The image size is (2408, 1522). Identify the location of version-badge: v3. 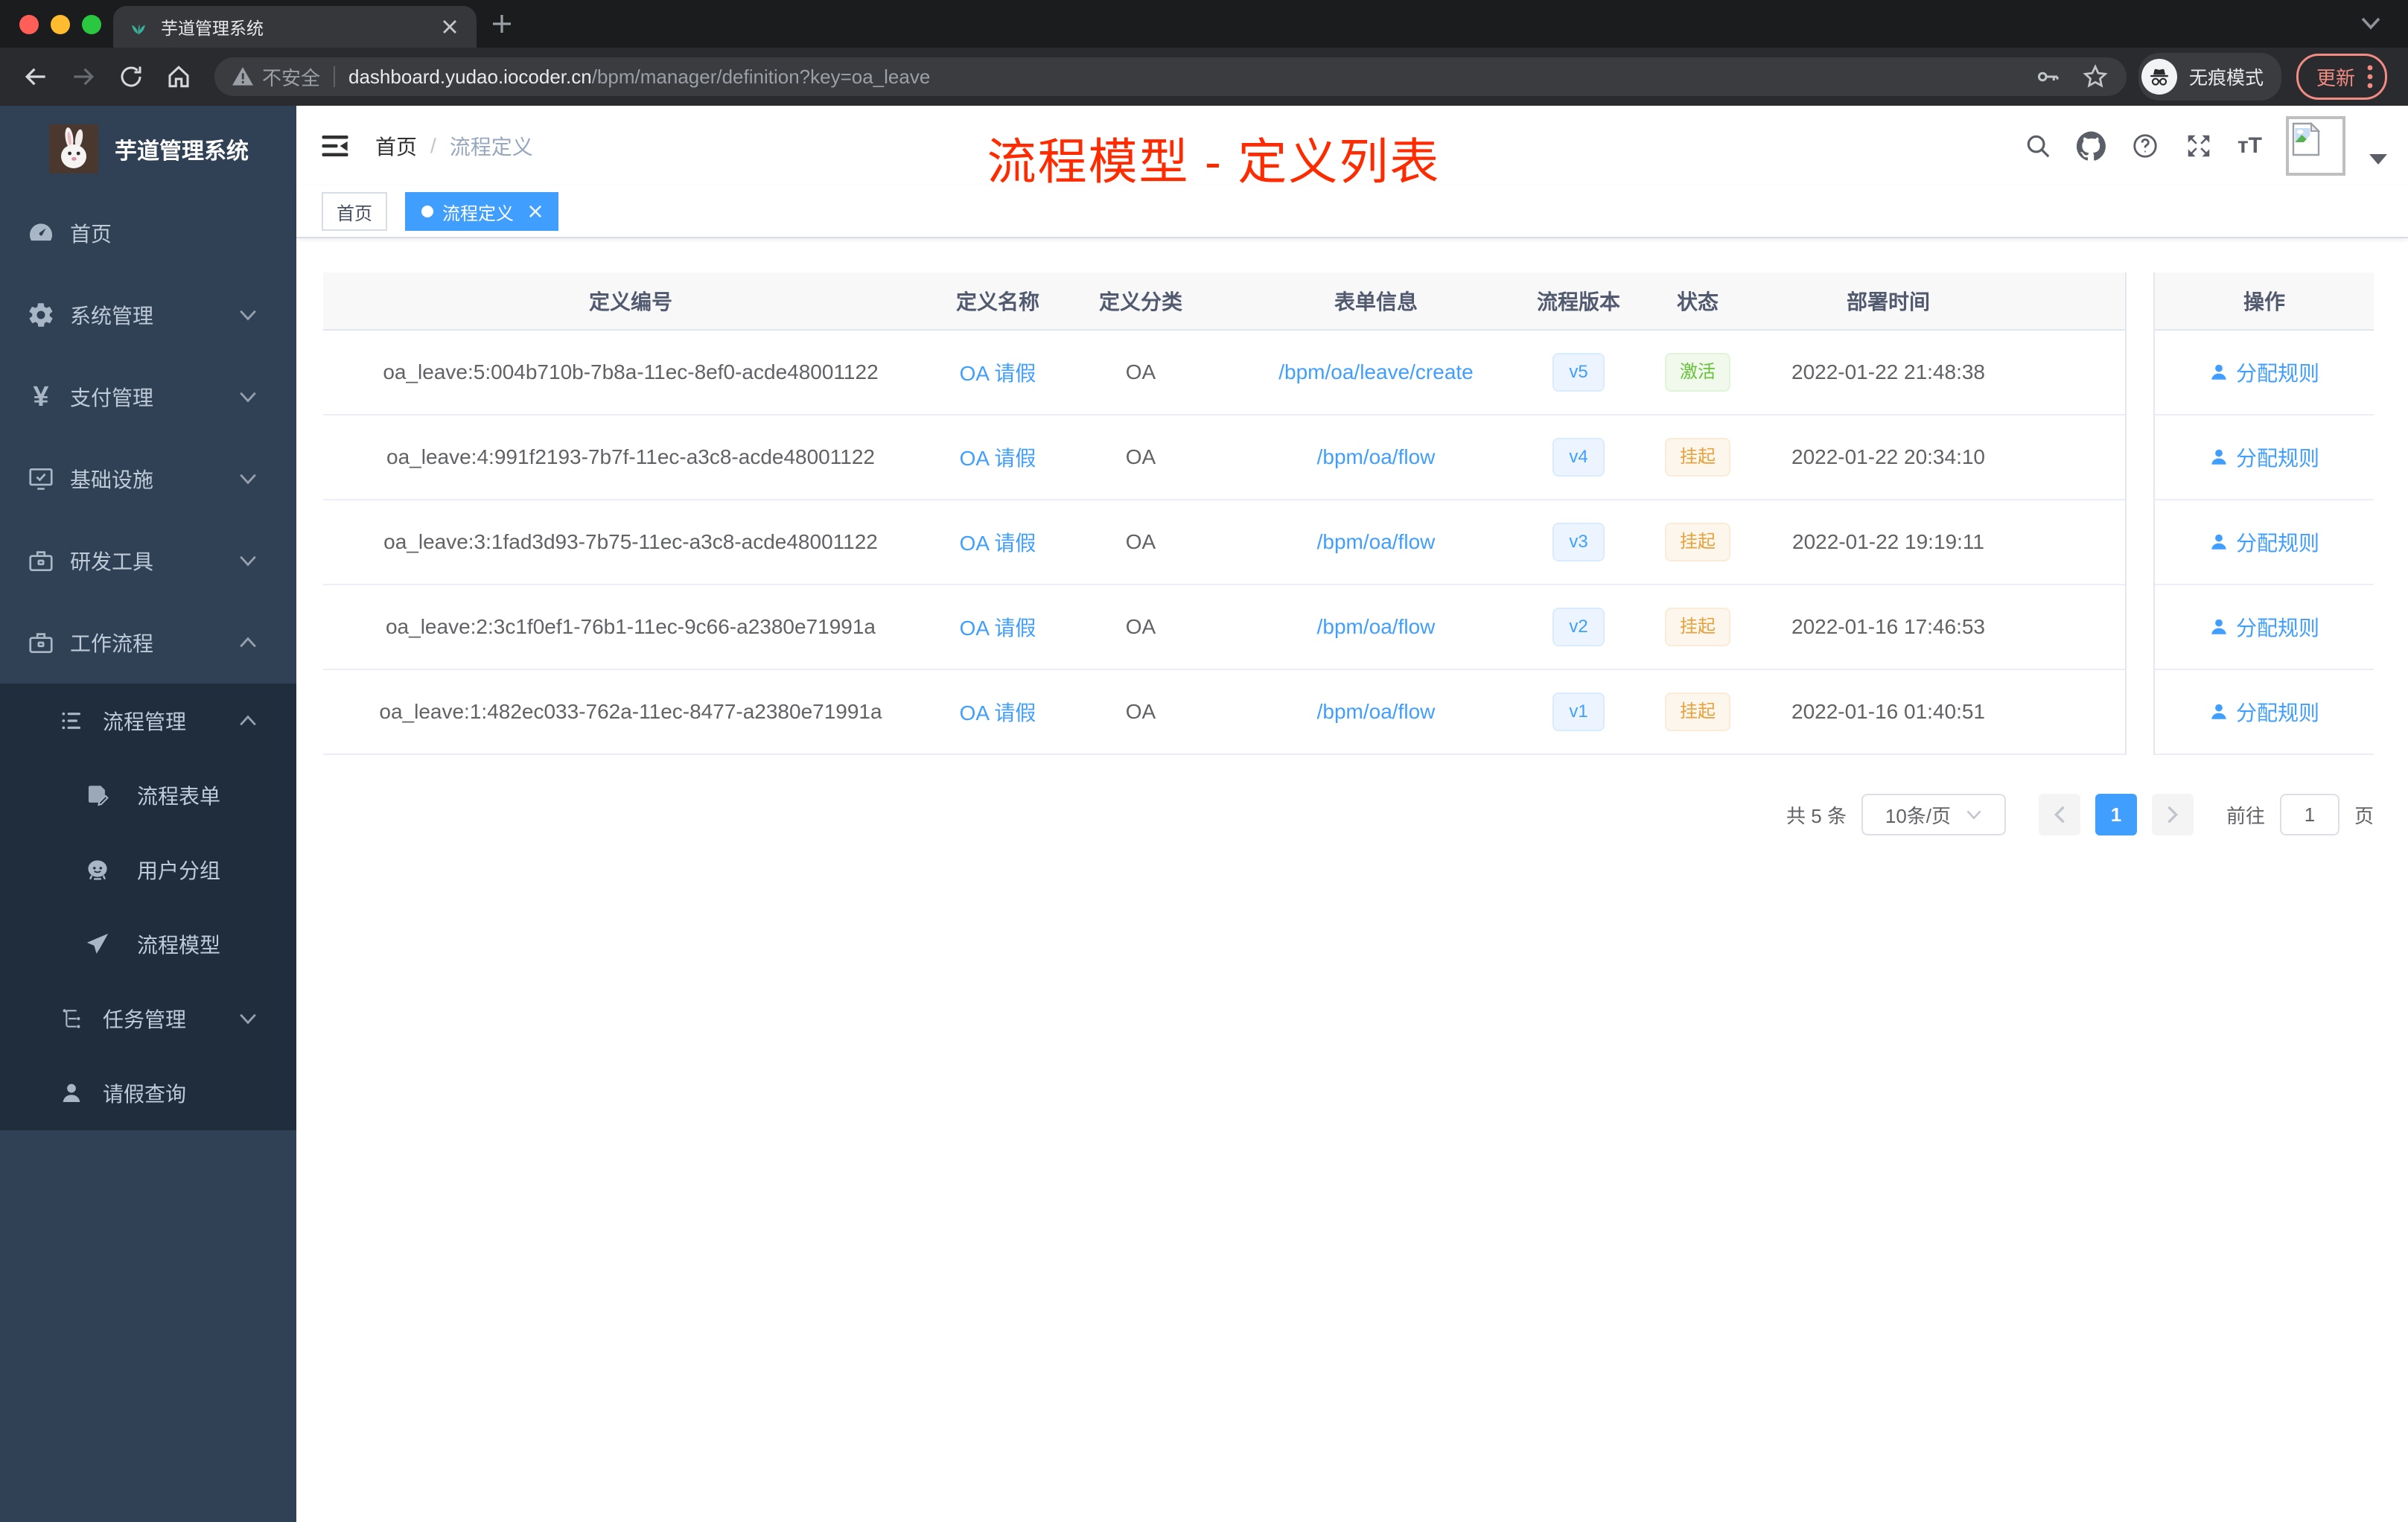
(1578, 542).